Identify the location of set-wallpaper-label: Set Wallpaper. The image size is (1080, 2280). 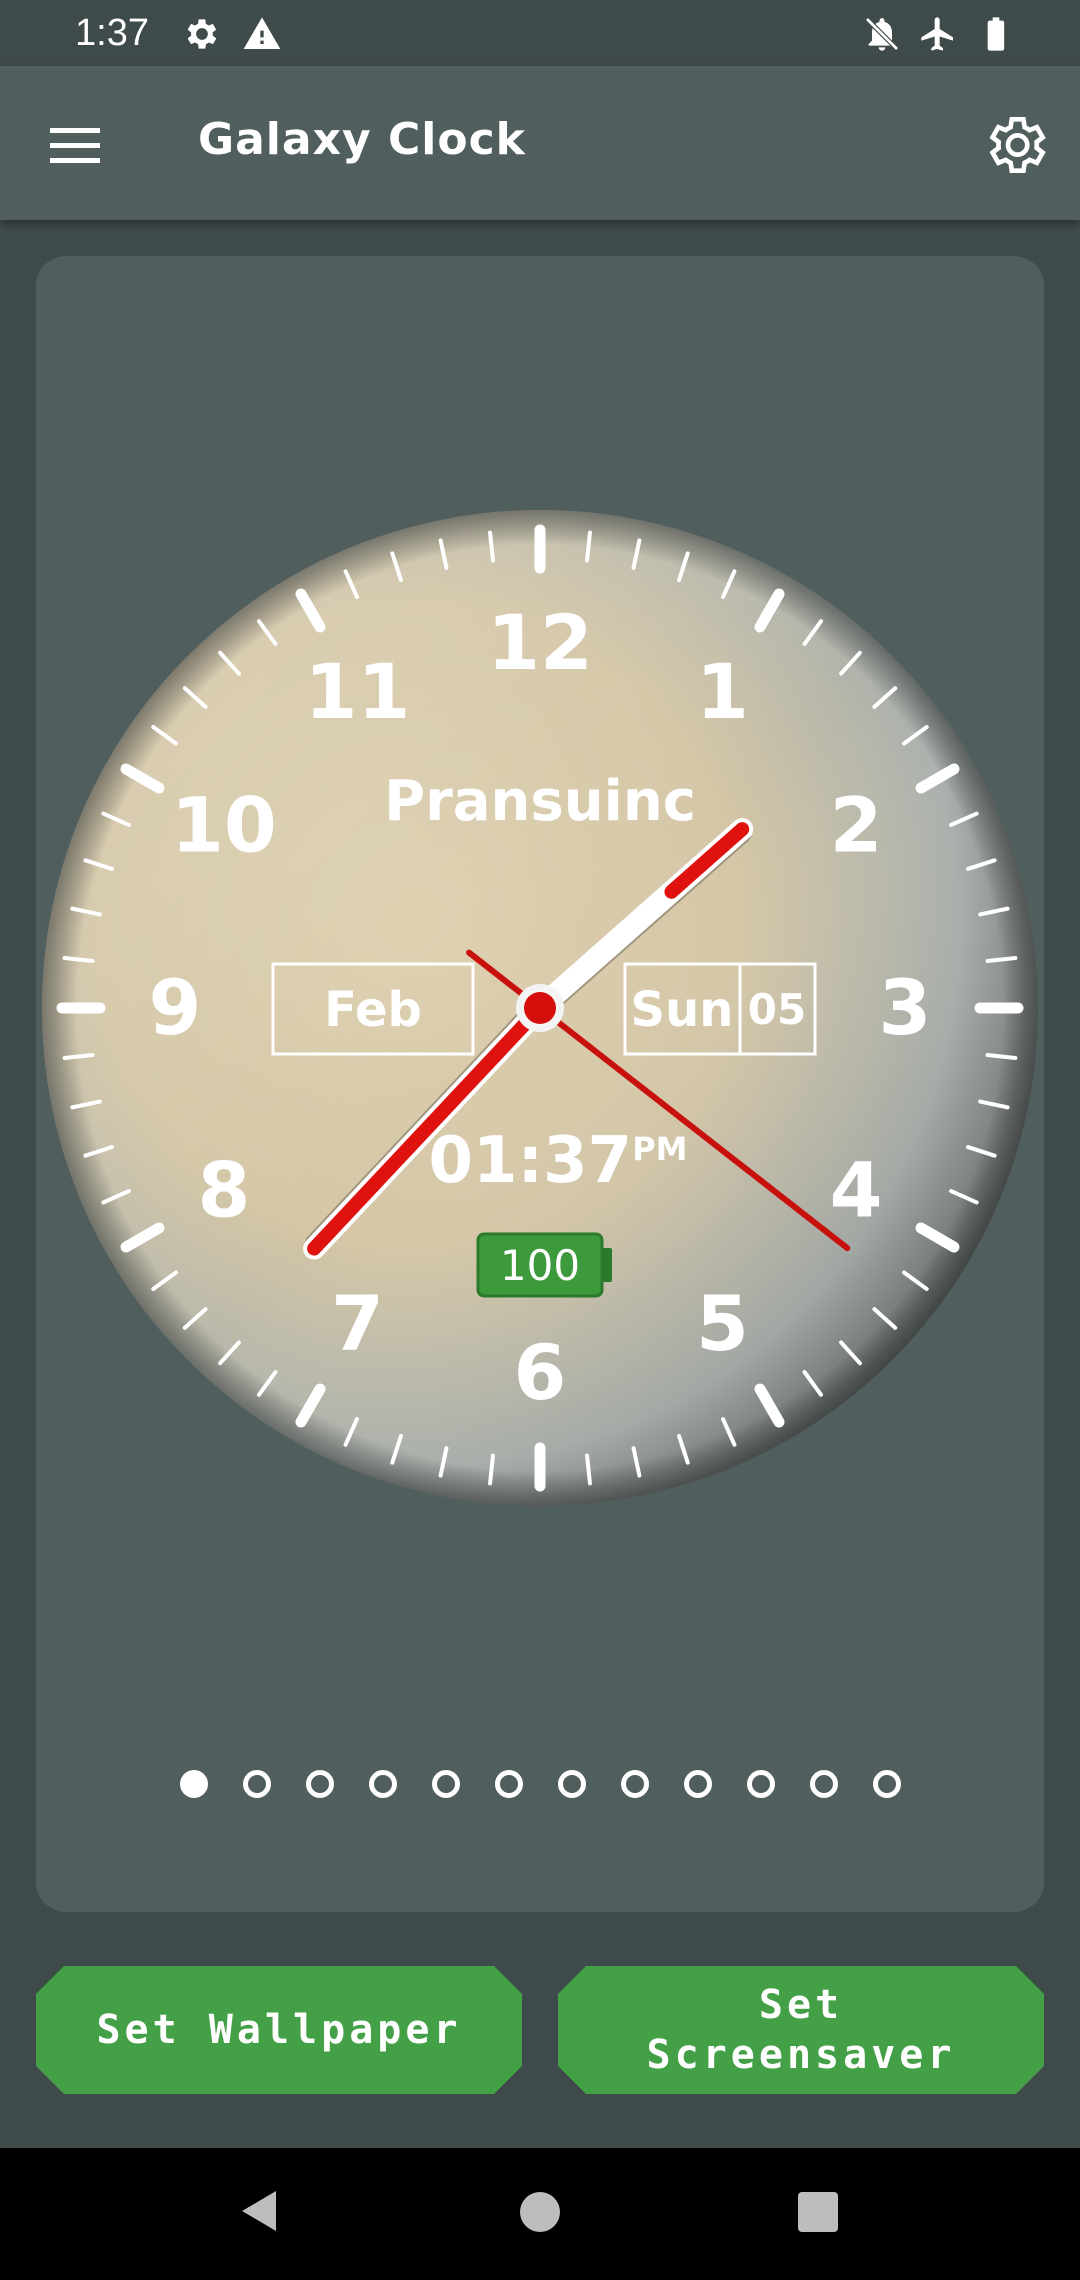
(279, 2030).